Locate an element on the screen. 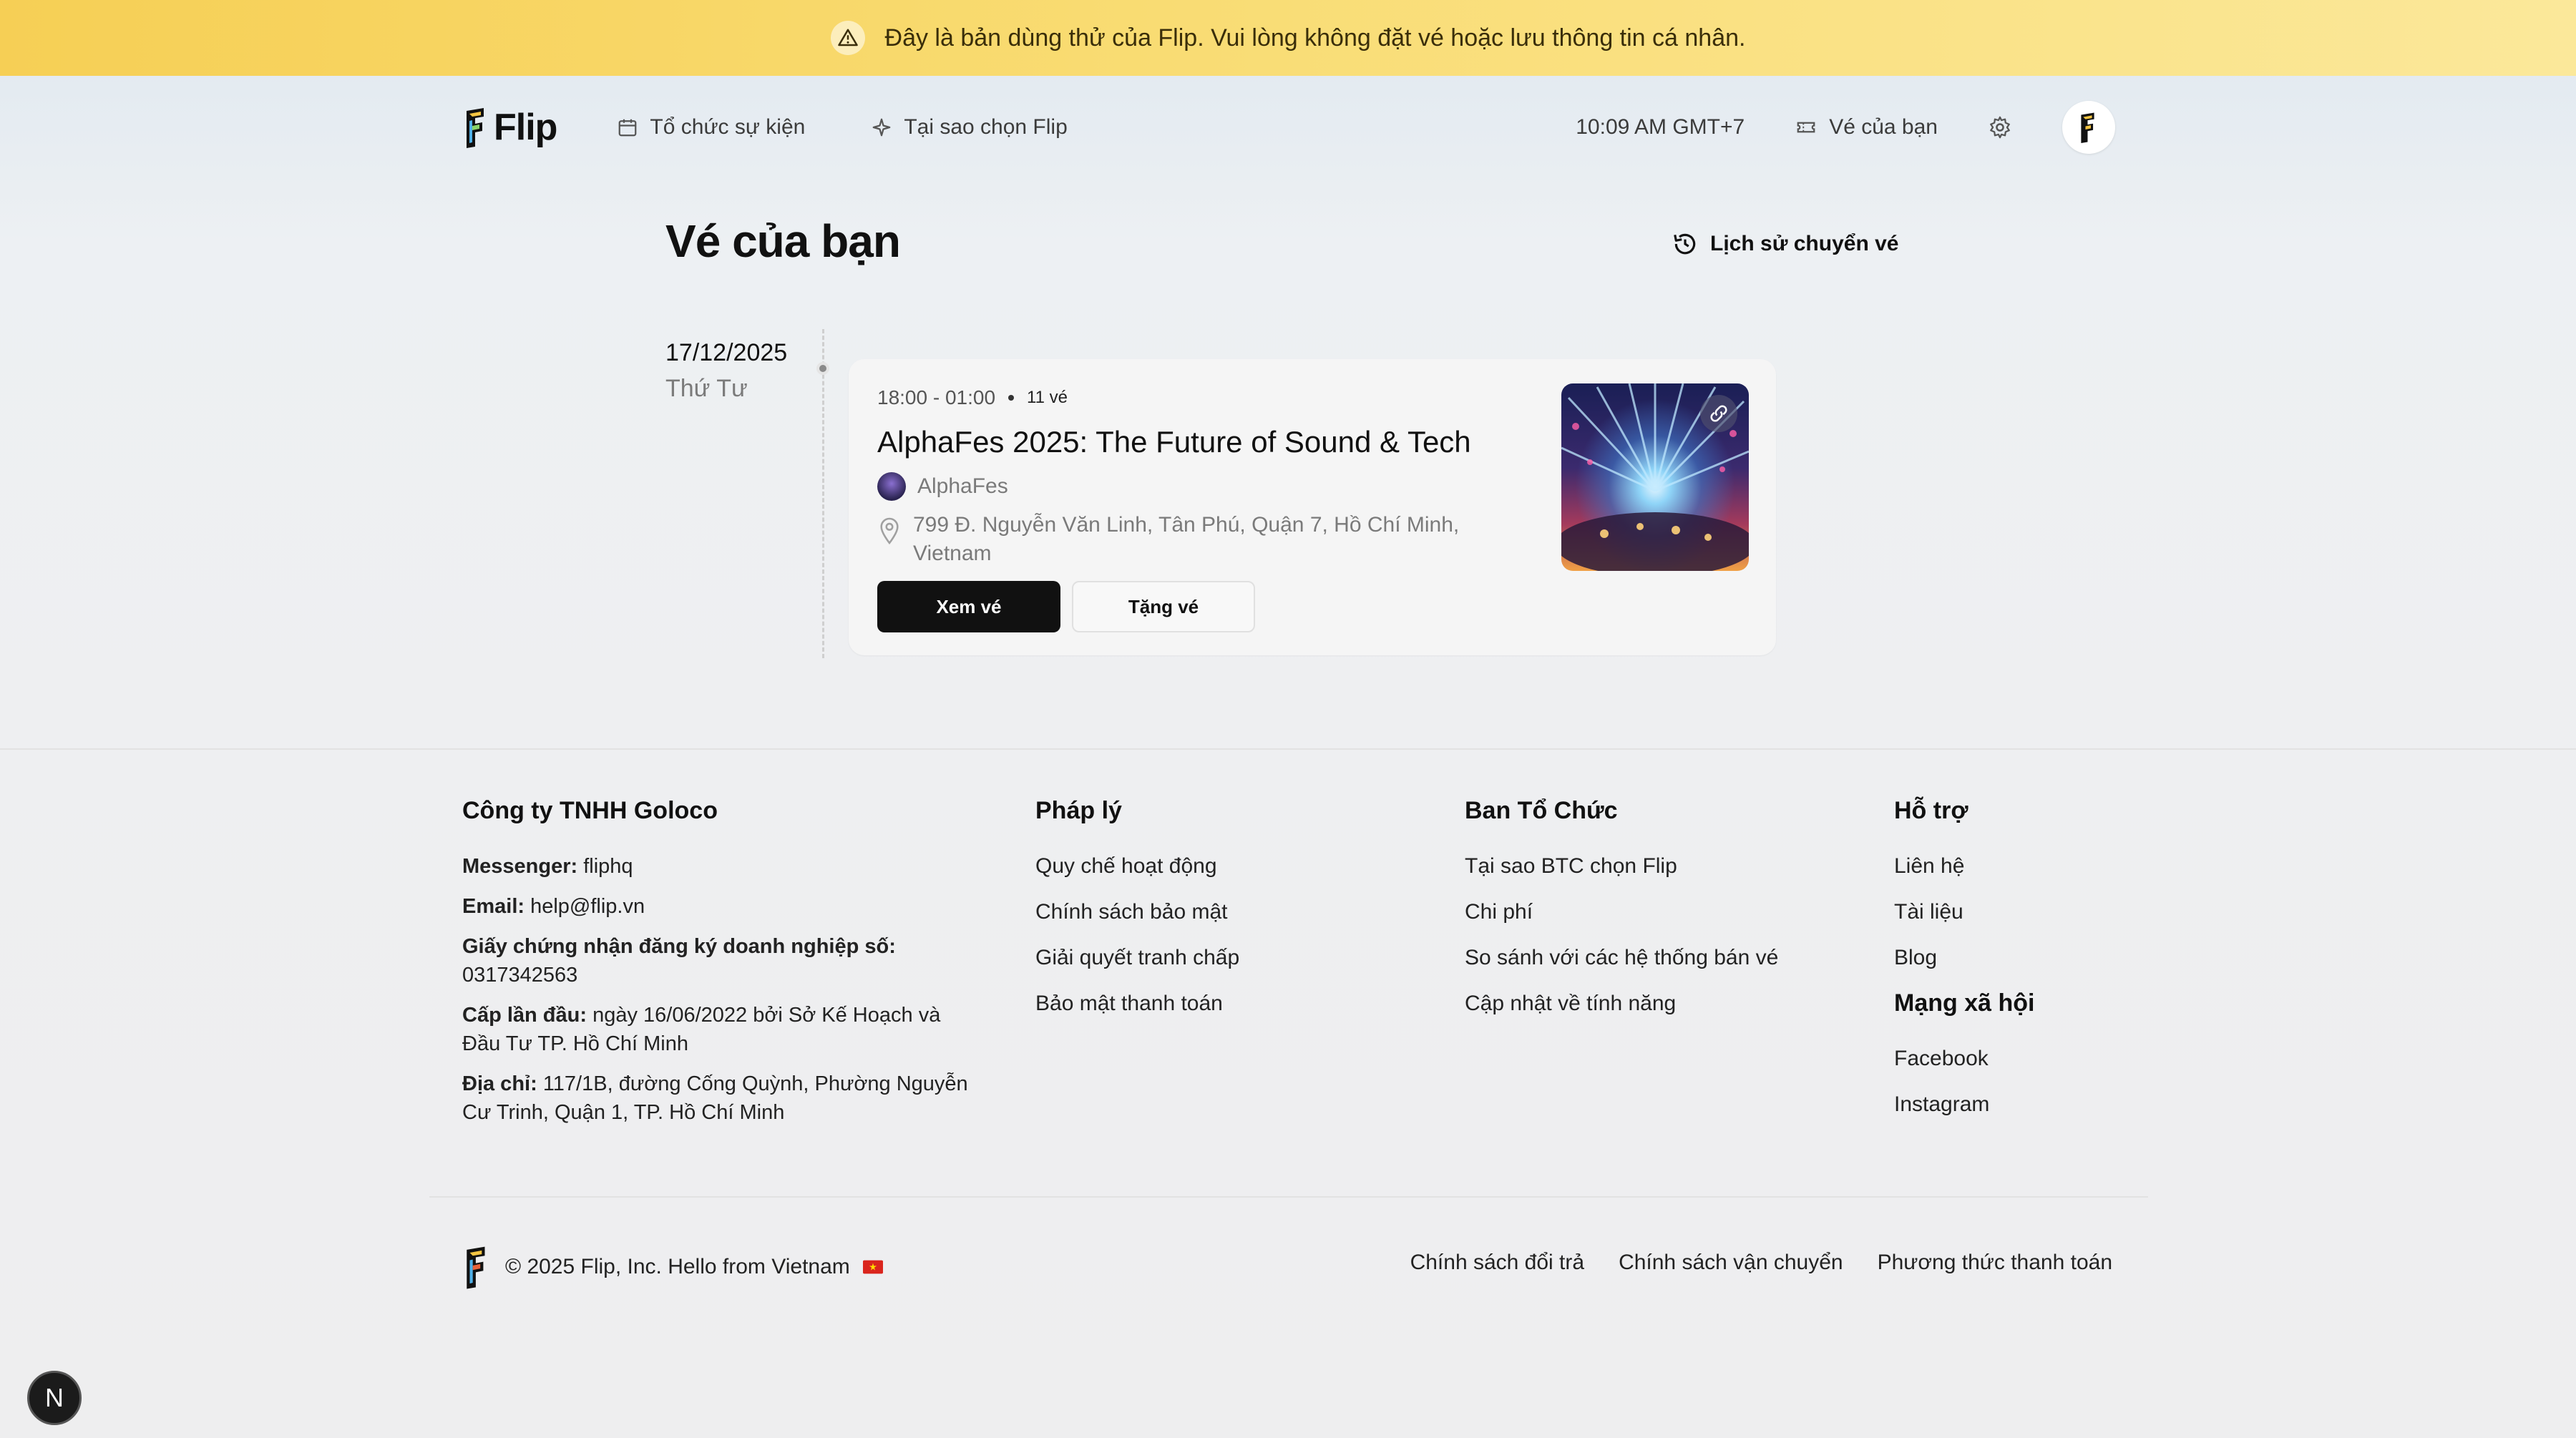 Image resolution: width=2576 pixels, height=1438 pixels. company-messenger: Messenger: fliphq is located at coordinates (547, 867).